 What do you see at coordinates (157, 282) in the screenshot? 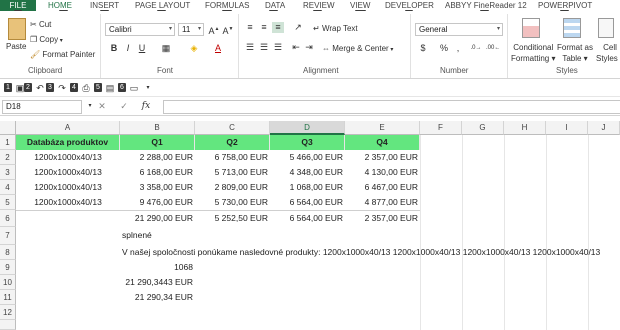
I see `value-cell: 21 290,3443 EUR` at bounding box center [157, 282].